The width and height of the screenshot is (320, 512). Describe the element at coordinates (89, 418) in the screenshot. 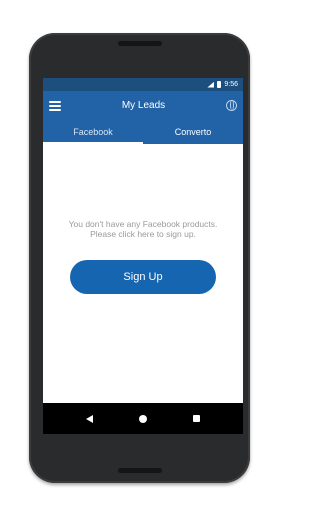

I see `back-icon` at that location.